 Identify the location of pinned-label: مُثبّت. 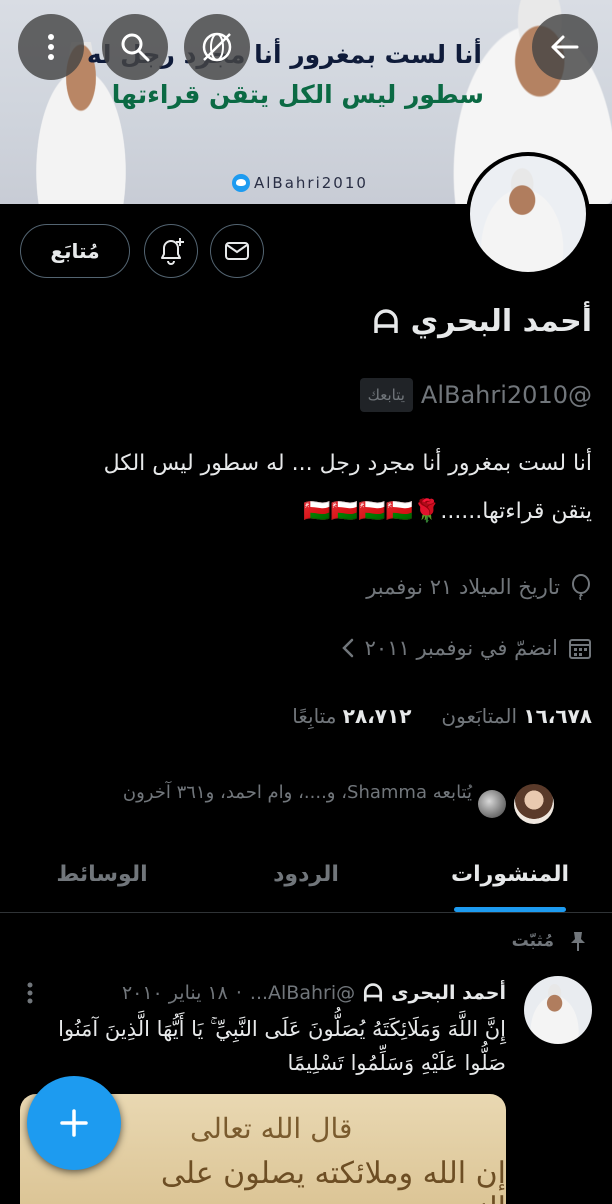
(532, 941).